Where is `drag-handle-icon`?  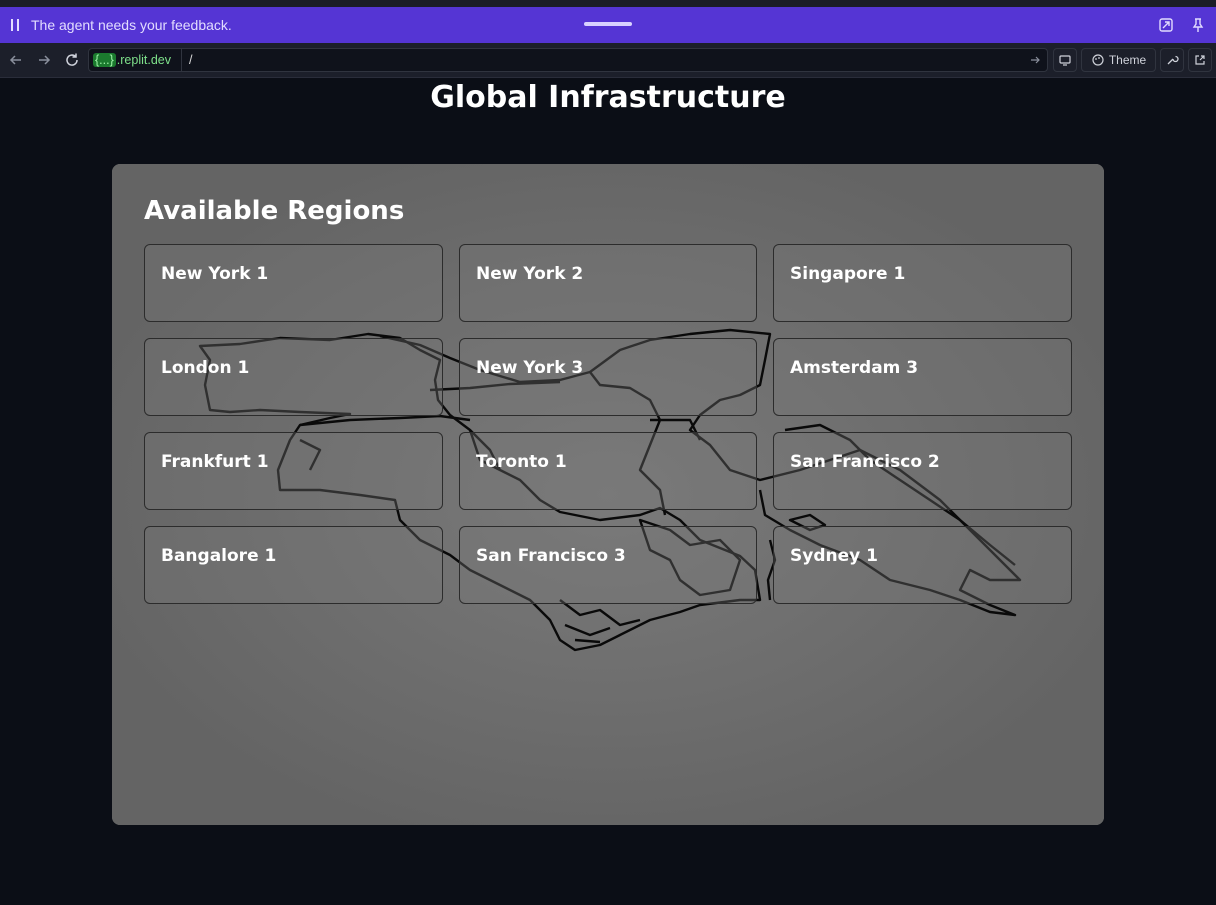
drag-handle-icon is located at coordinates (608, 24).